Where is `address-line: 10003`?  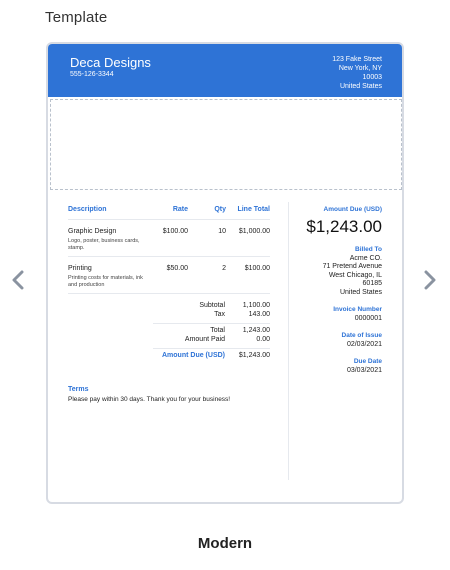 address-line: 10003 is located at coordinates (372, 77).